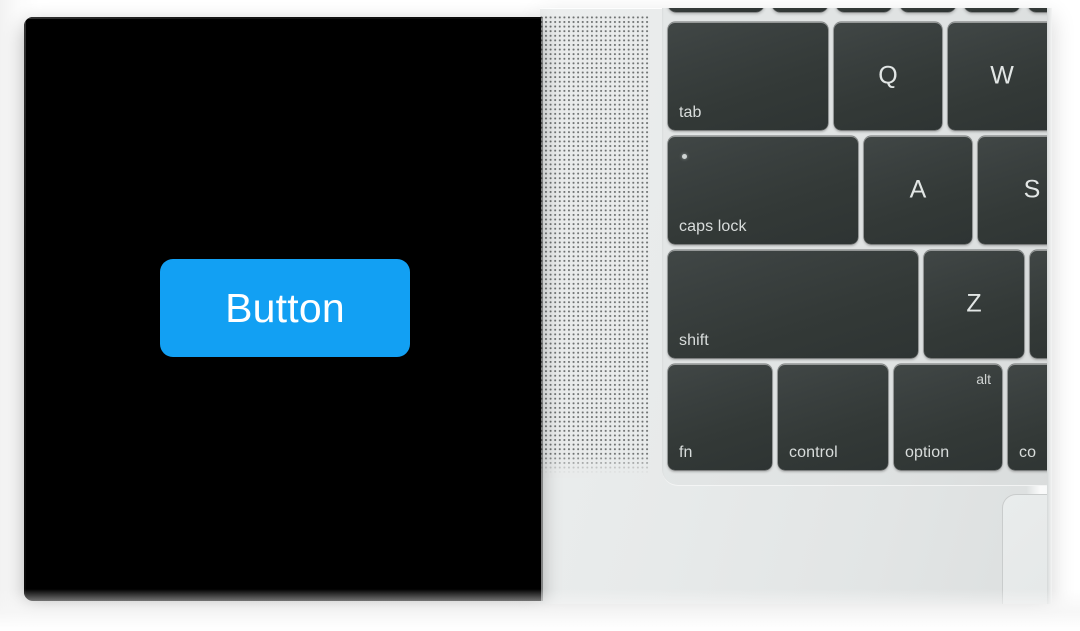  Describe the element at coordinates (713, 226) in the screenshot. I see `key-caps-lock-label: caps lock` at that location.